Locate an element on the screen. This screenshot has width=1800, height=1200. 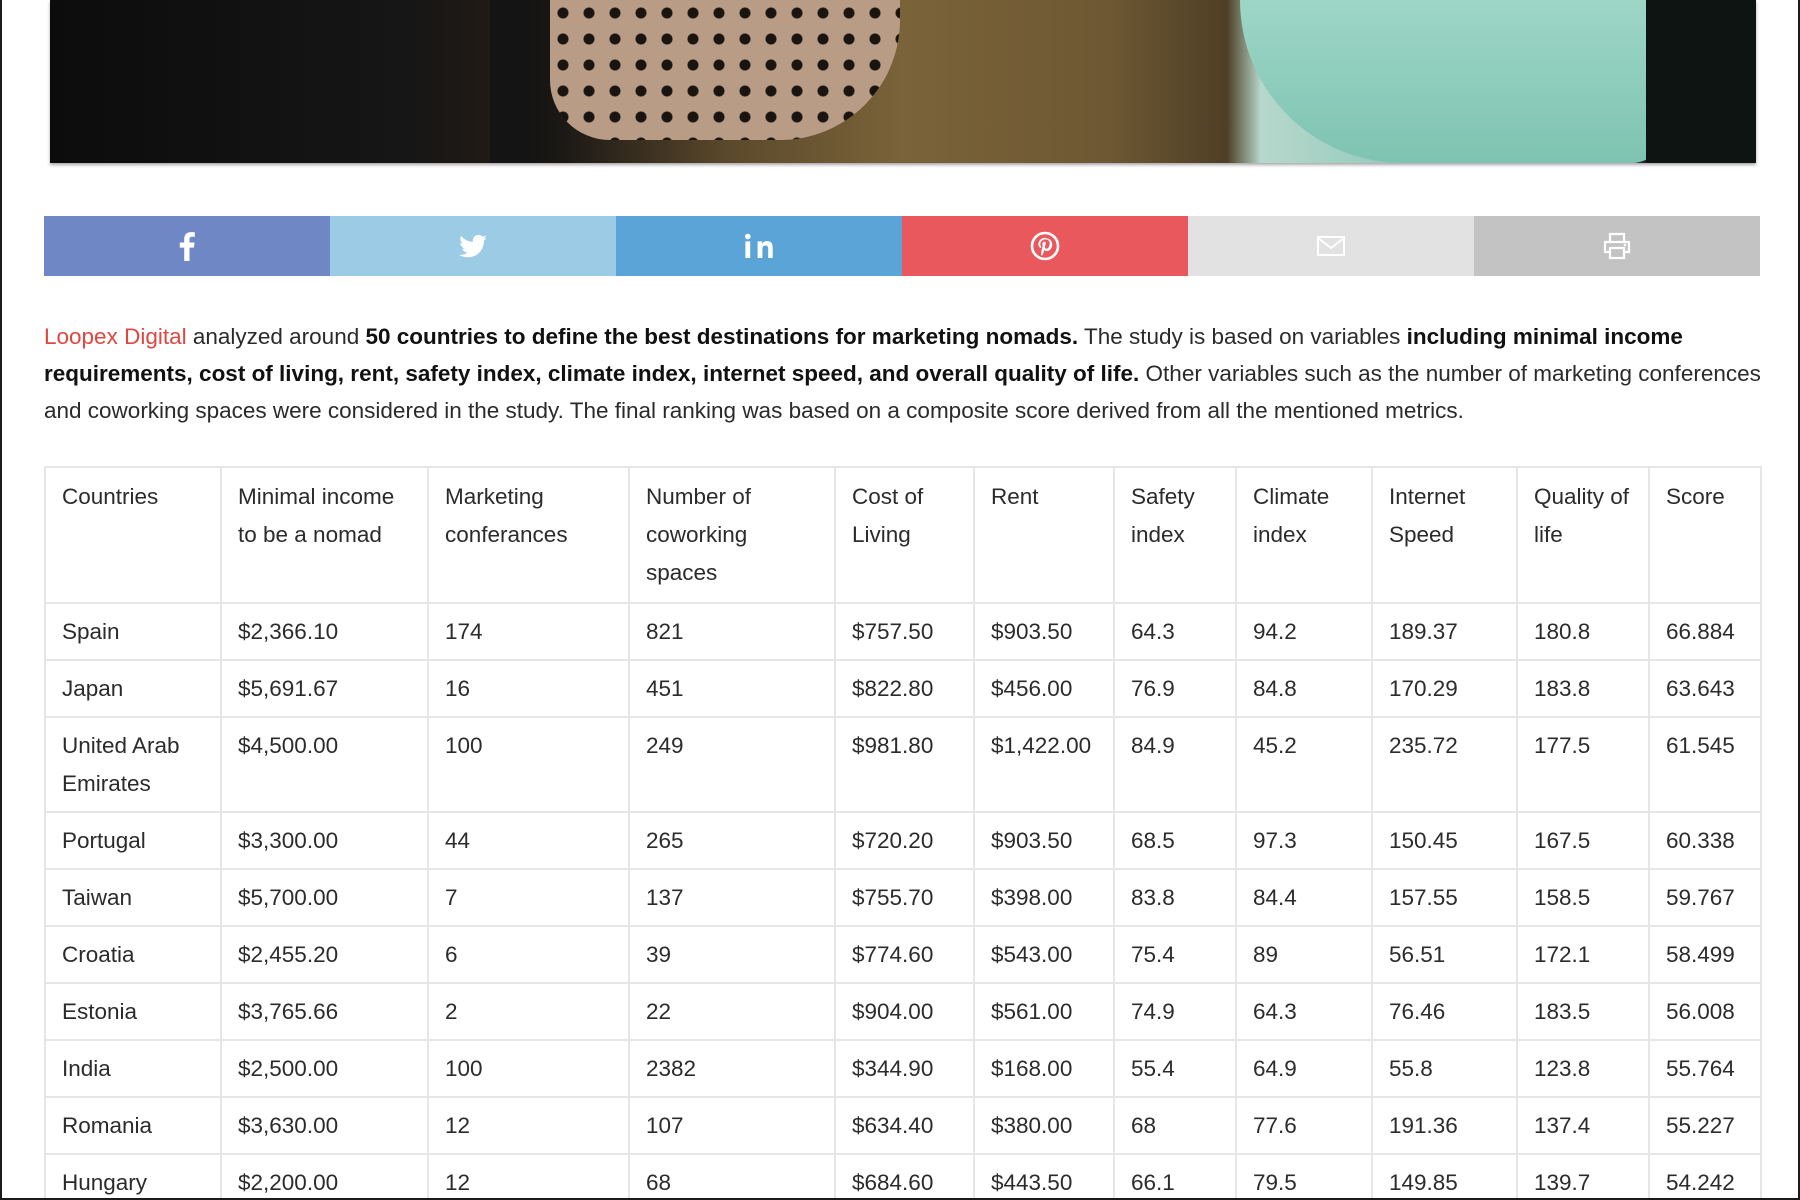
table-cell: $3,300.00 is located at coordinates (324, 840).